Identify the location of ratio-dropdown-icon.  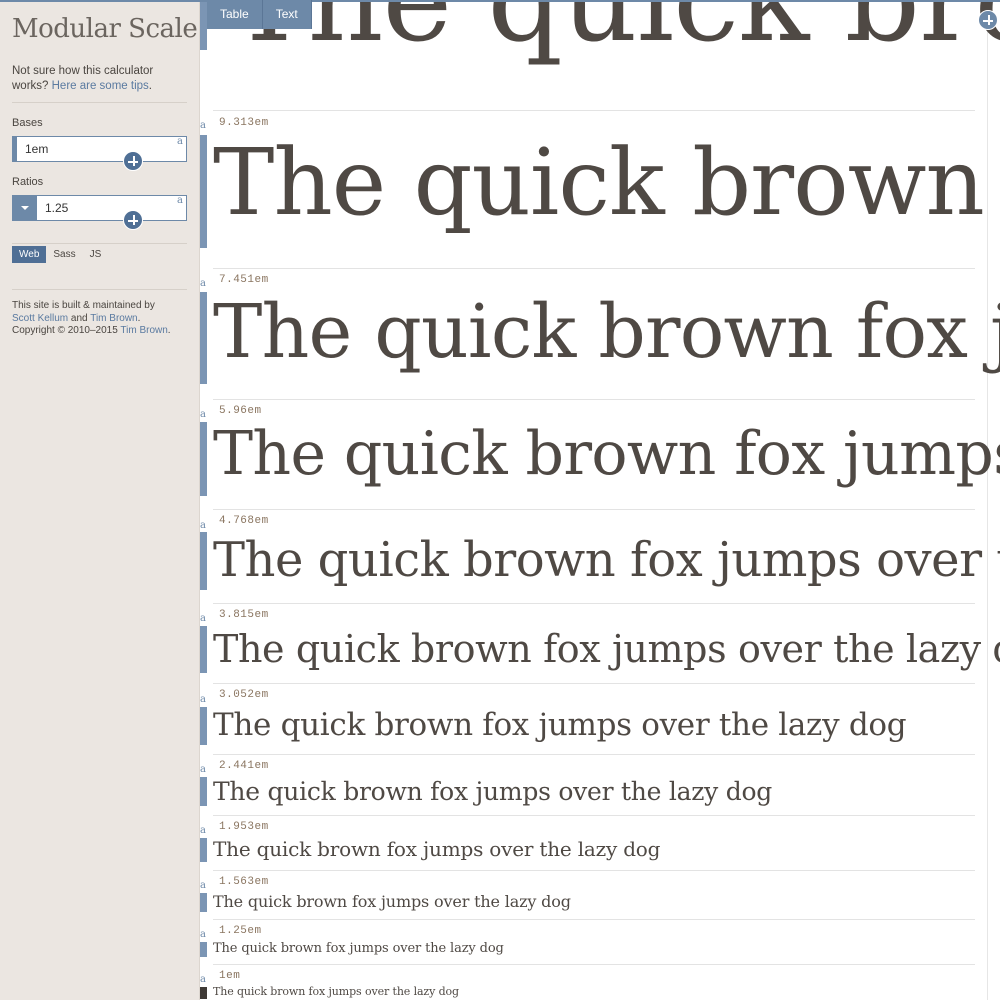
(25, 208).